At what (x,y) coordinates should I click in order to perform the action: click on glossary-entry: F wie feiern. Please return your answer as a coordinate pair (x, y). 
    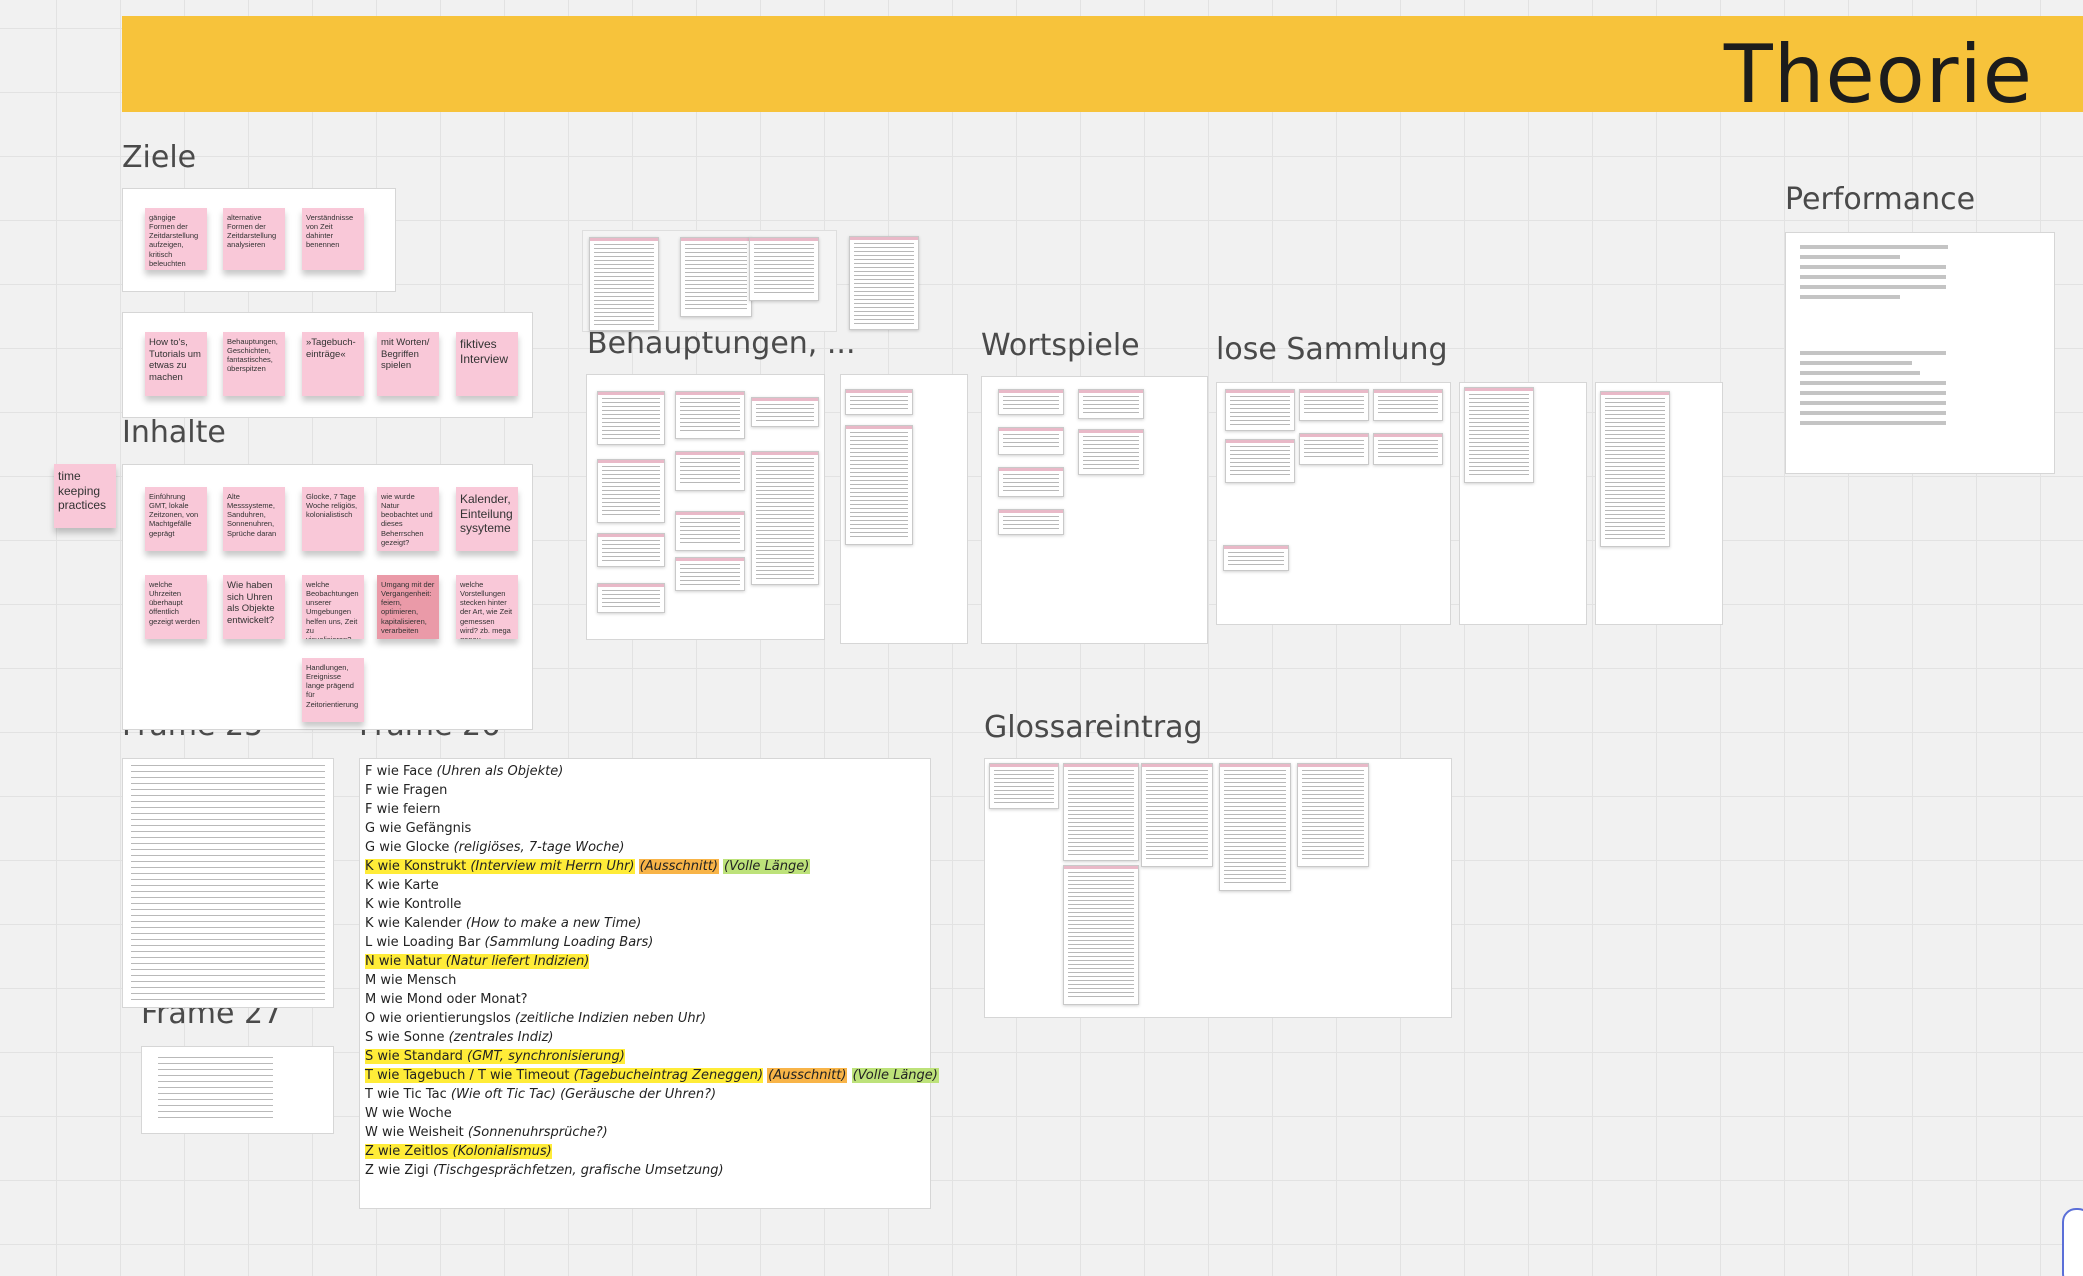
    Looking at the image, I should click on (652, 809).